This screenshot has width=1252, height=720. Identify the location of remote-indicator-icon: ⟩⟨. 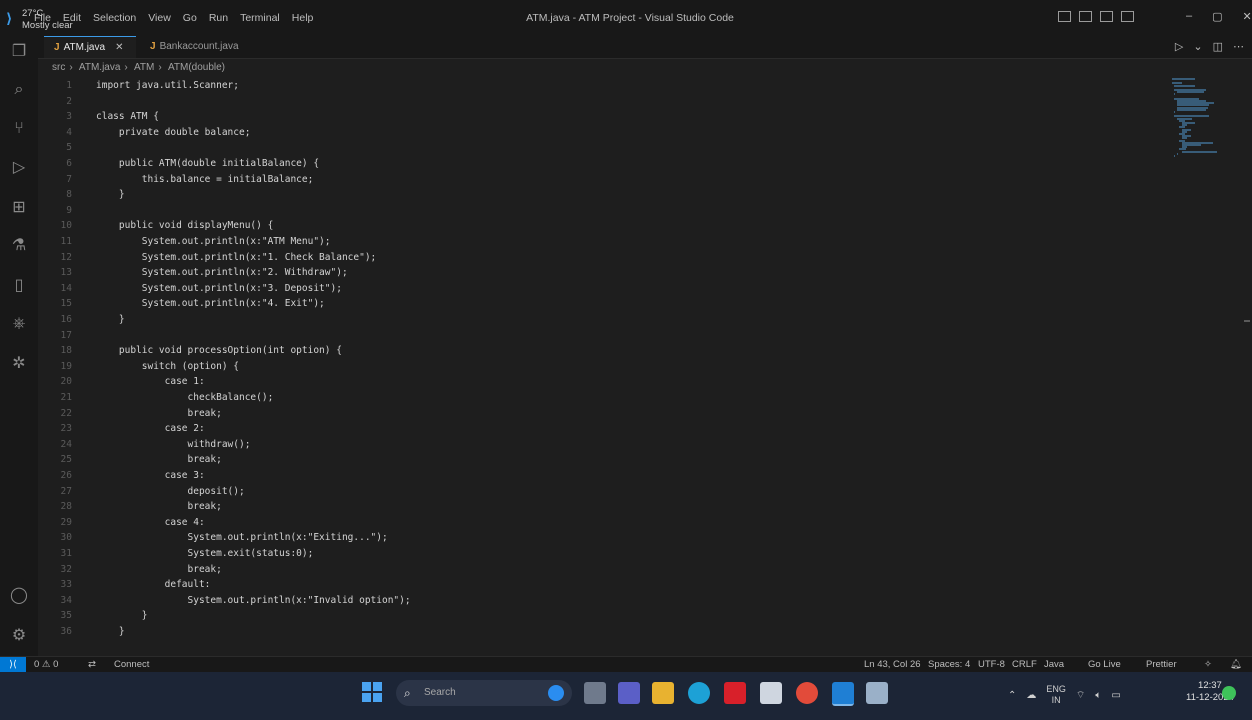
(13, 665).